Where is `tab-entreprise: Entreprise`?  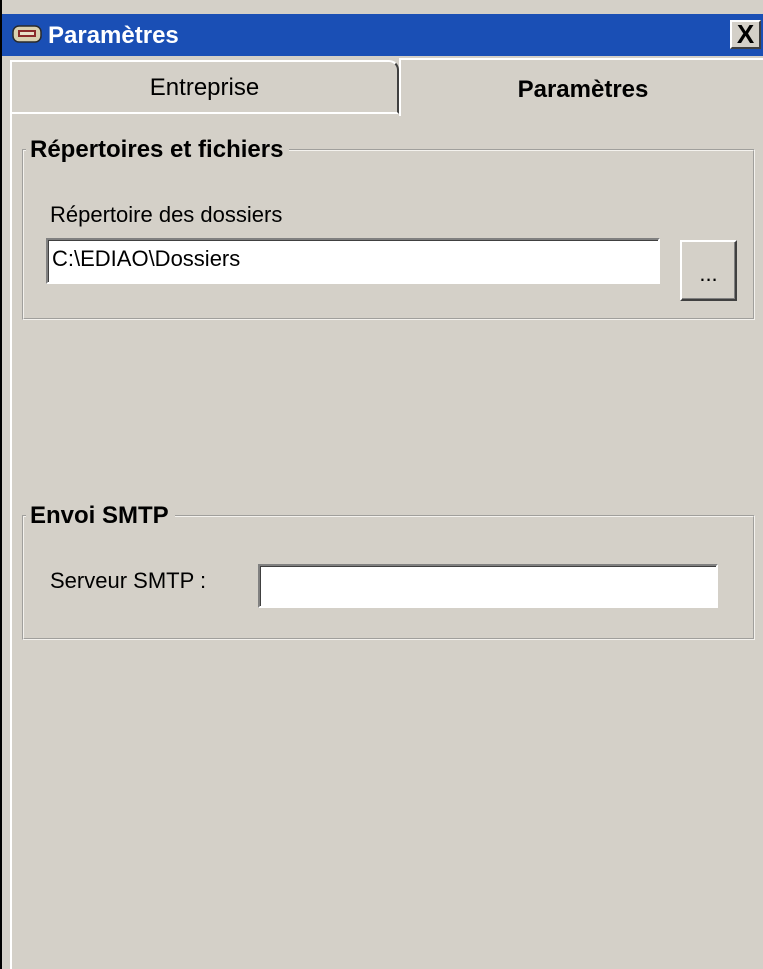
tab-entreprise: Entreprise is located at coordinates (204, 87).